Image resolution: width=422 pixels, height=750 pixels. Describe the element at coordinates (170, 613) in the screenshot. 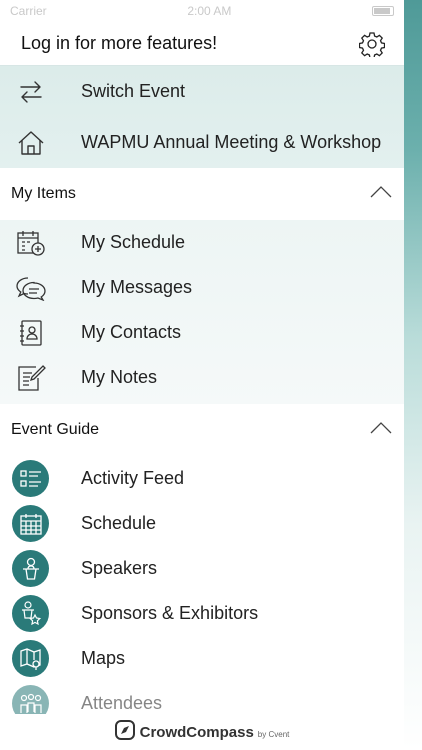

I see `sponsors-exhibitors-label: Sponsors & Exhibitors` at that location.